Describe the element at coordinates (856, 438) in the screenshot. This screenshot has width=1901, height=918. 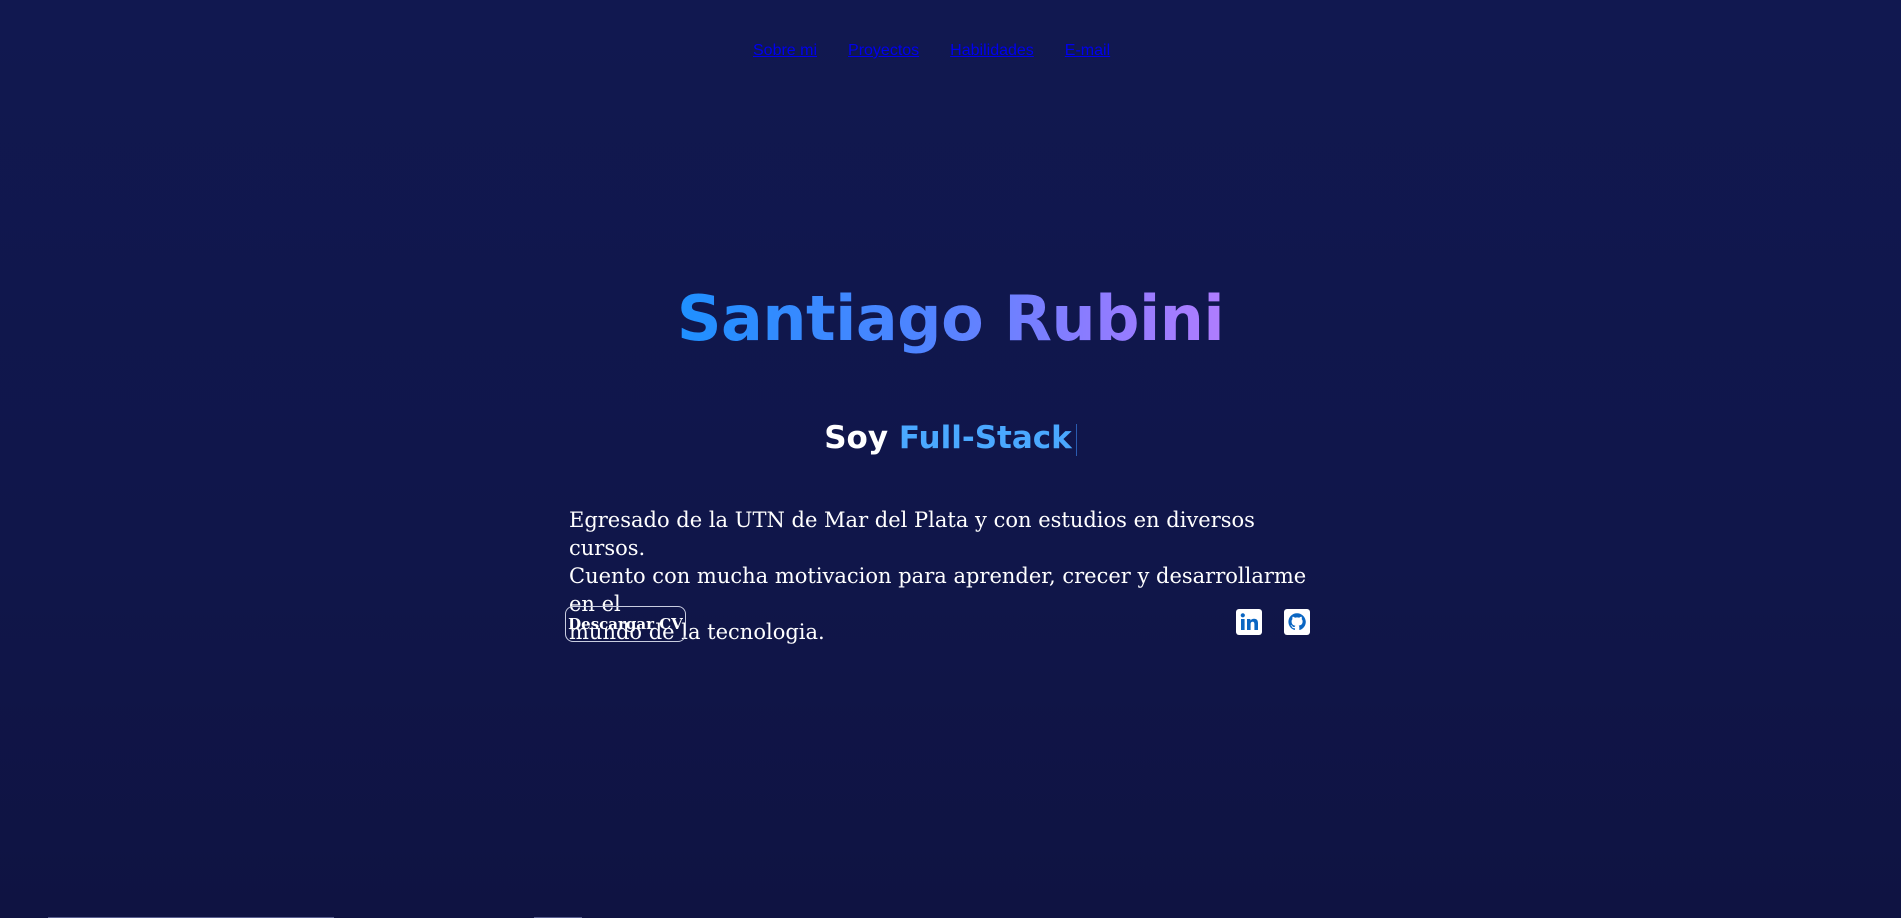
I see `subtitle-prefix: Soy` at that location.